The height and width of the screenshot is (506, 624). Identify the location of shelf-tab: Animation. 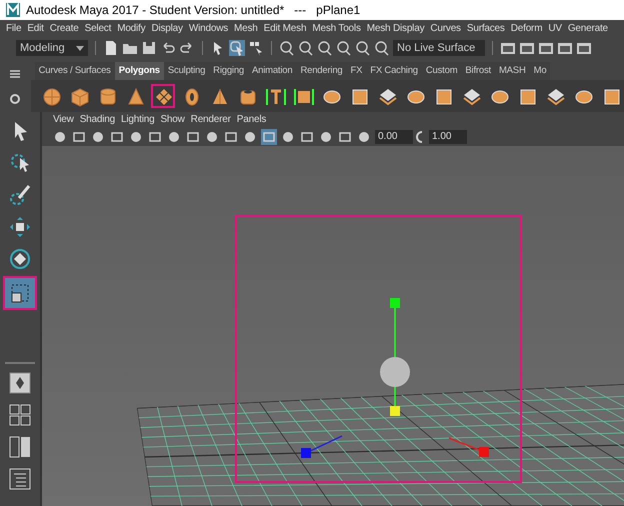
(272, 71).